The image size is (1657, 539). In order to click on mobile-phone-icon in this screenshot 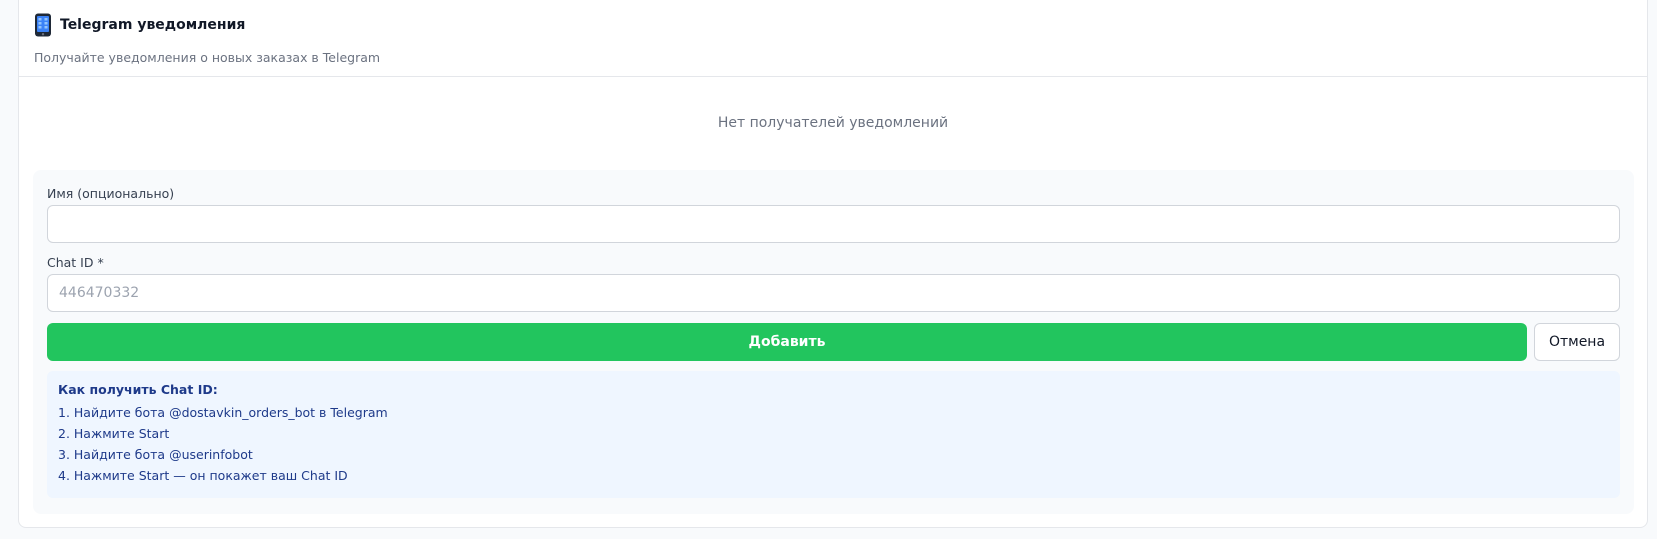, I will do `click(43, 25)`.